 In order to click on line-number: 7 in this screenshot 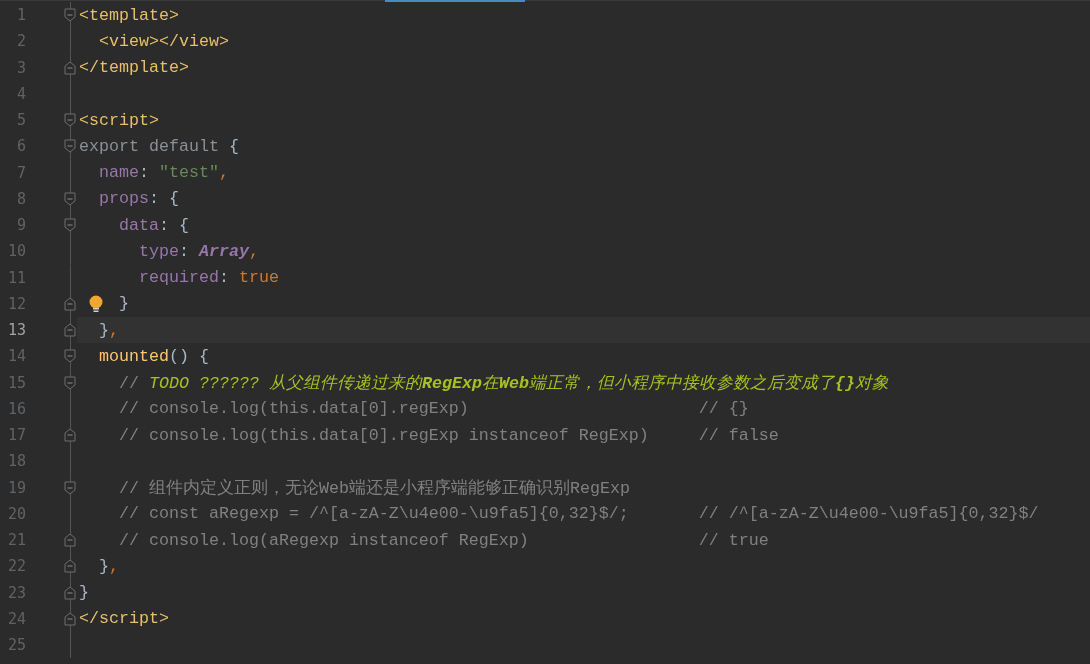, I will do `click(20, 172)`.